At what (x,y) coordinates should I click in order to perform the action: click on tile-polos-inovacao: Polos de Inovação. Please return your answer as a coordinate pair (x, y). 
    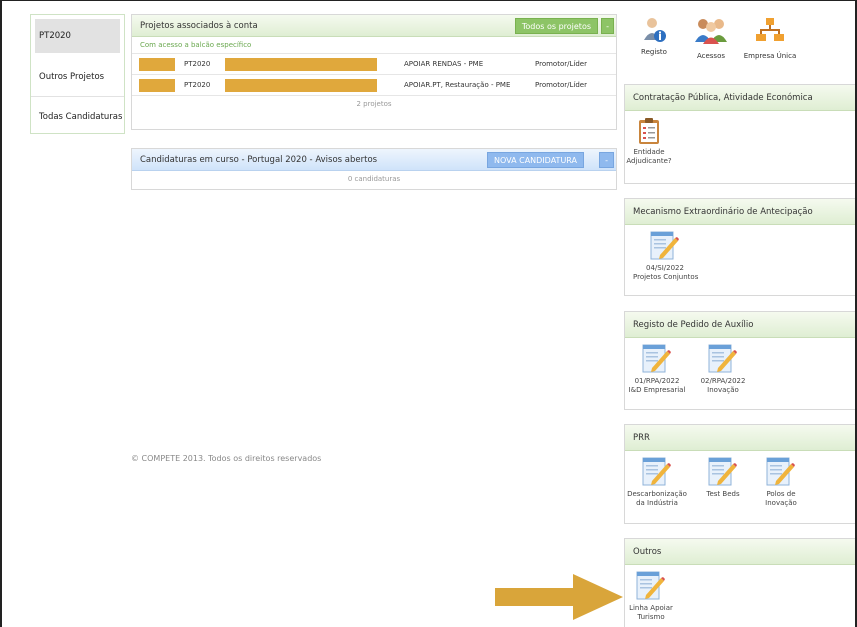
    Looking at the image, I should click on (781, 482).